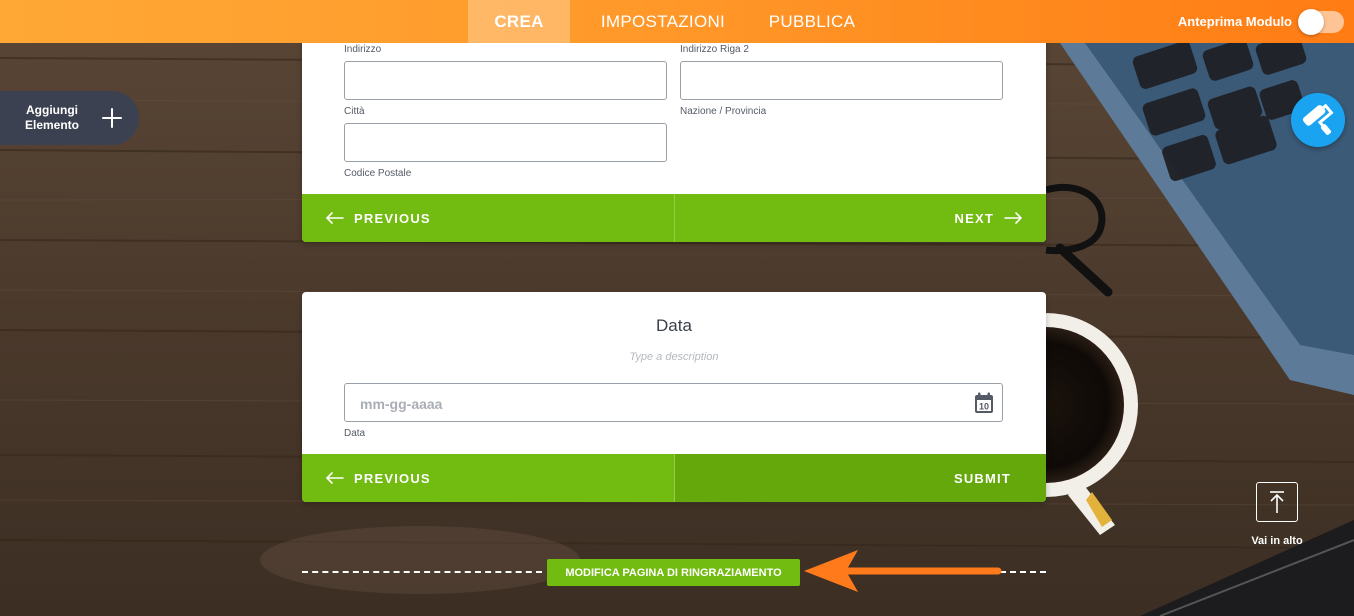  Describe the element at coordinates (112, 118) in the screenshot. I see `plus-icon` at that location.